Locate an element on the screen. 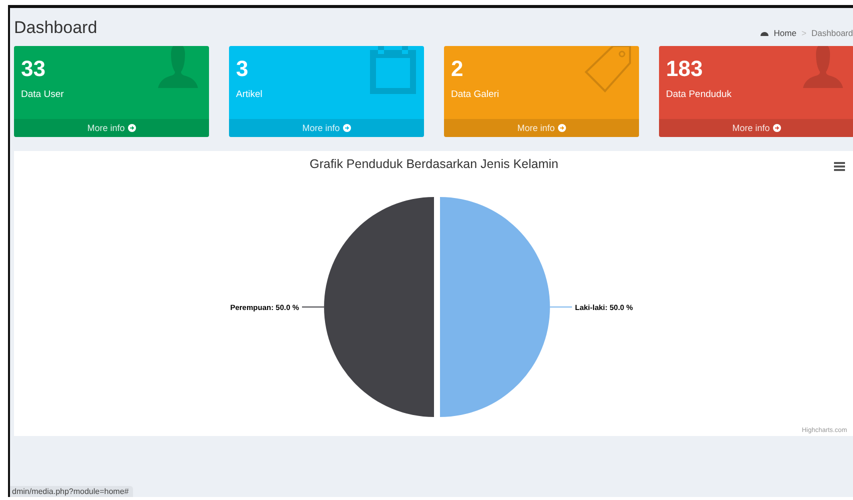 Image resolution: width=853 pixels, height=500 pixels. tag-icon is located at coordinates (608, 70).